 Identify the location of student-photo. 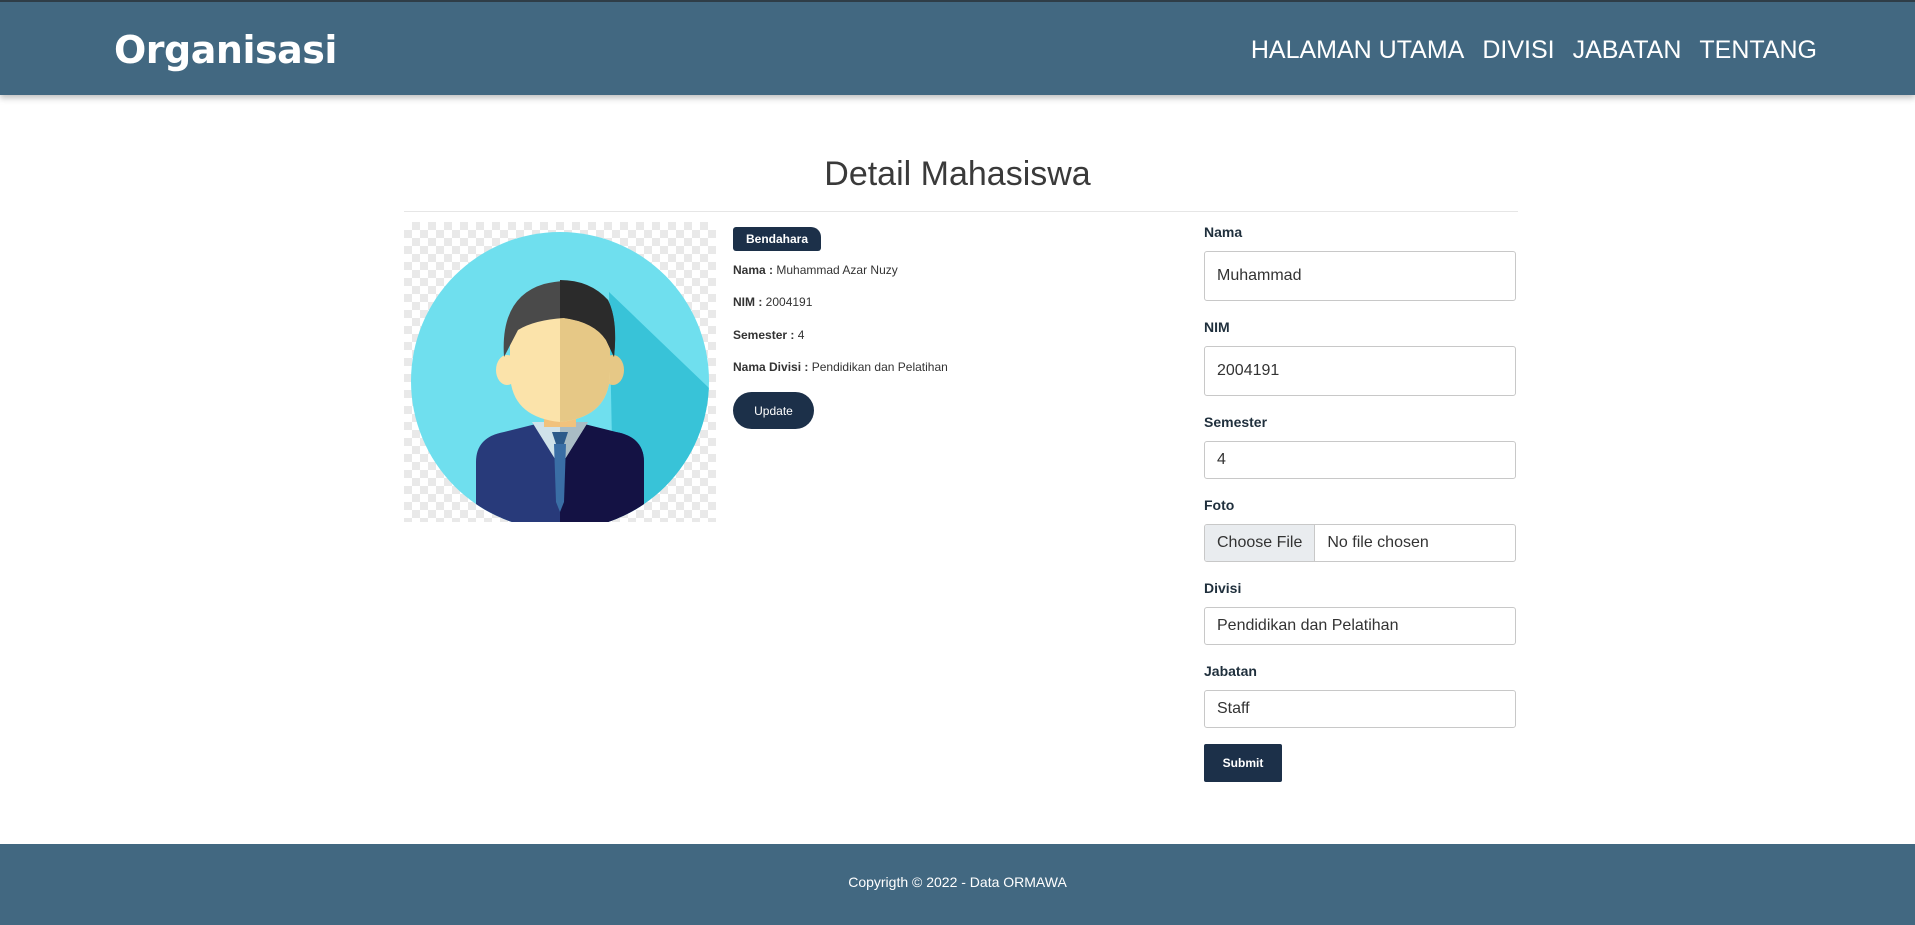
(560, 372).